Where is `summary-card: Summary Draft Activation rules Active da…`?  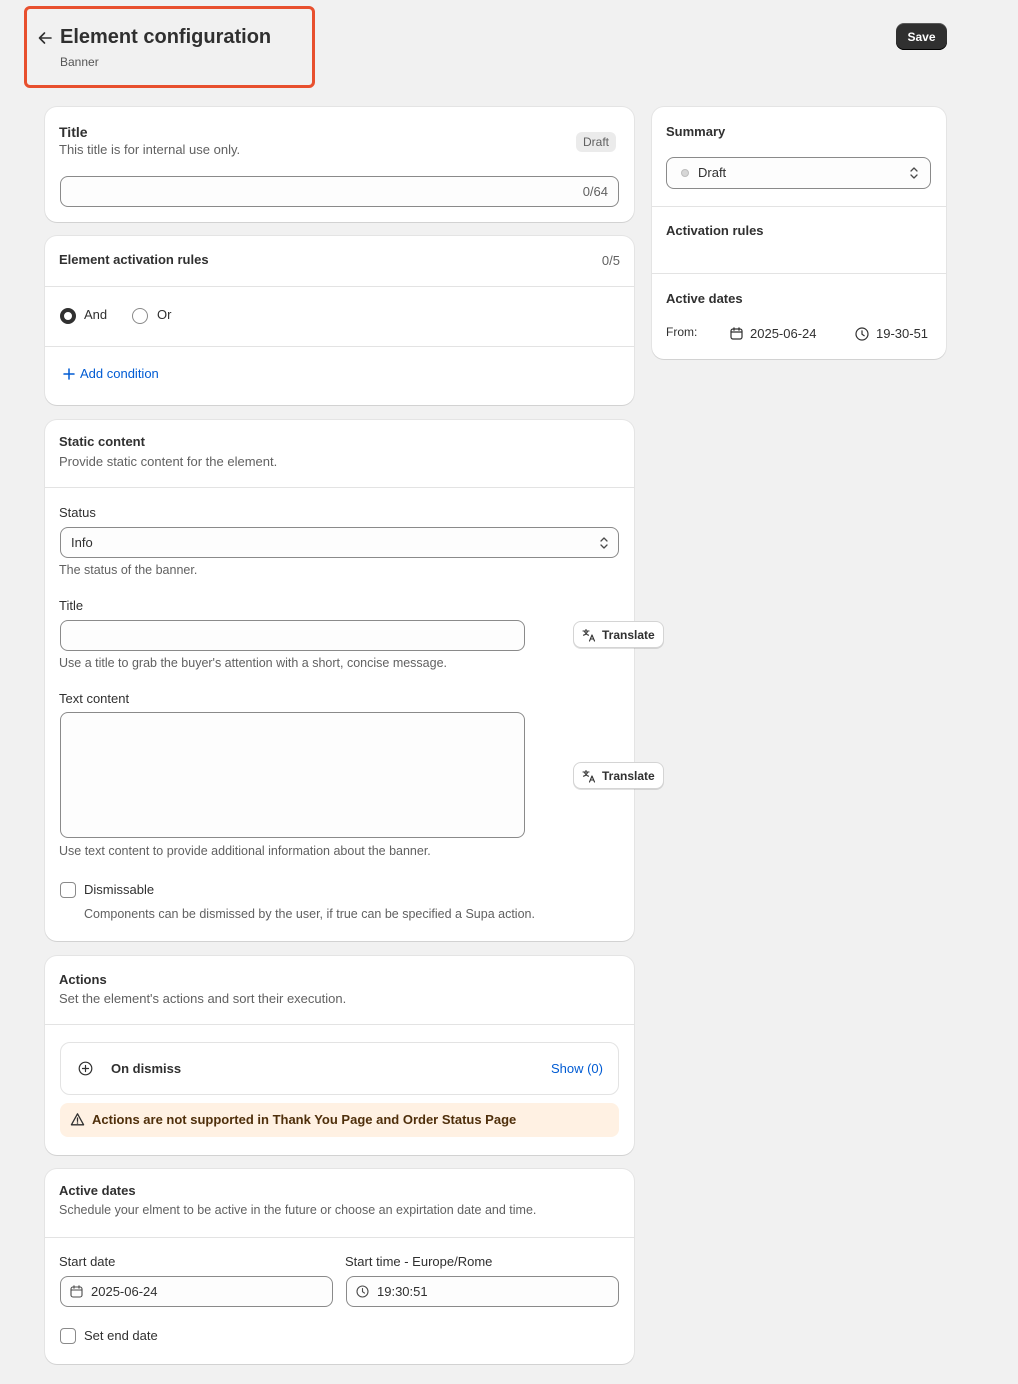 summary-card: Summary Draft Activation rules Active da… is located at coordinates (799, 233).